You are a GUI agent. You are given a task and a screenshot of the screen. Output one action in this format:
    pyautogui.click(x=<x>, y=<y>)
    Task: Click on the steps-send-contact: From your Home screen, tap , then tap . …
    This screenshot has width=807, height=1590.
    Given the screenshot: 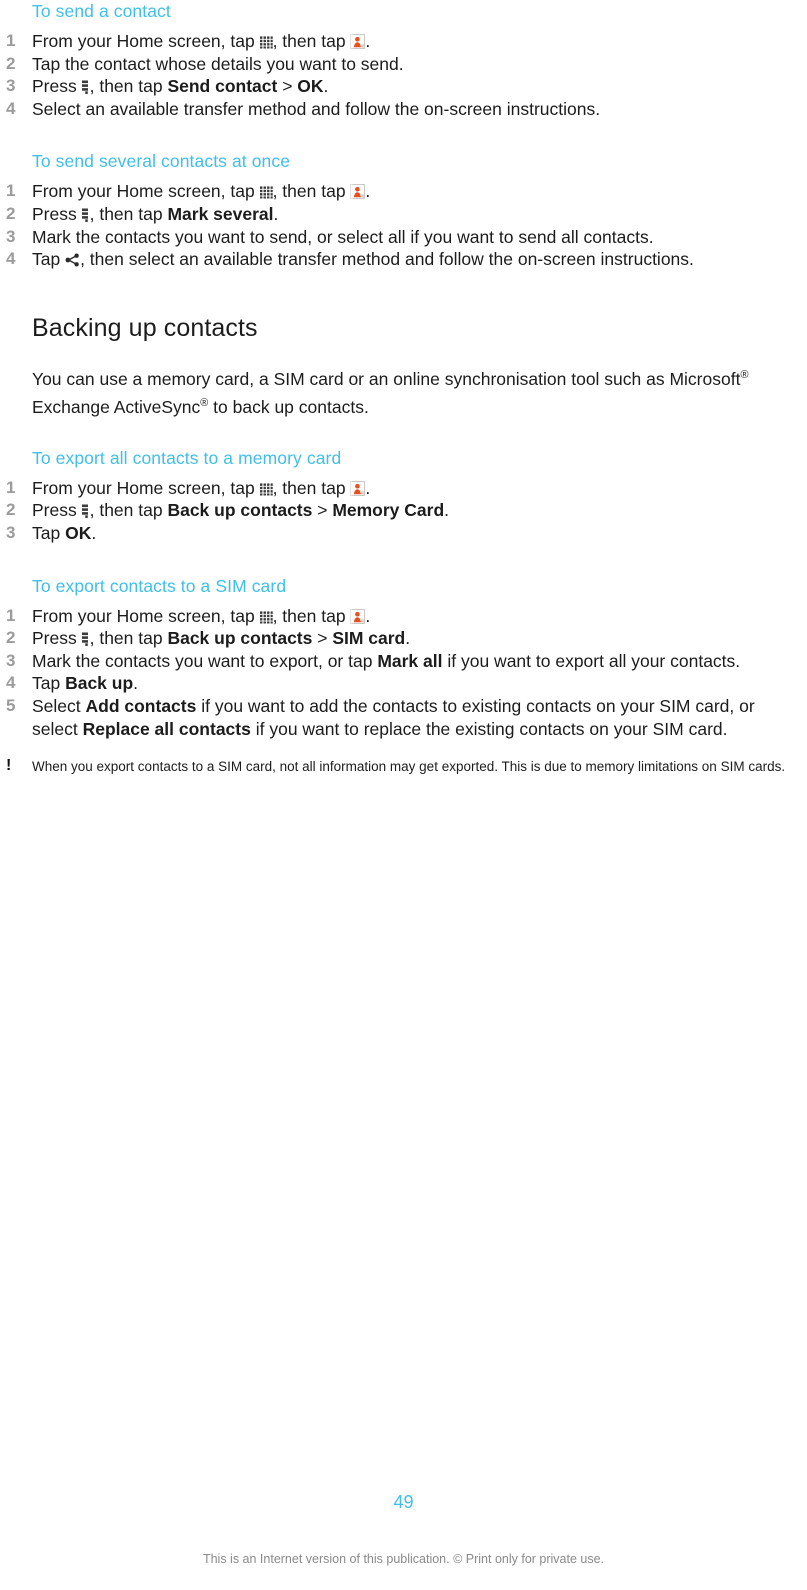 What is the action you would take?
    pyautogui.click(x=403, y=75)
    